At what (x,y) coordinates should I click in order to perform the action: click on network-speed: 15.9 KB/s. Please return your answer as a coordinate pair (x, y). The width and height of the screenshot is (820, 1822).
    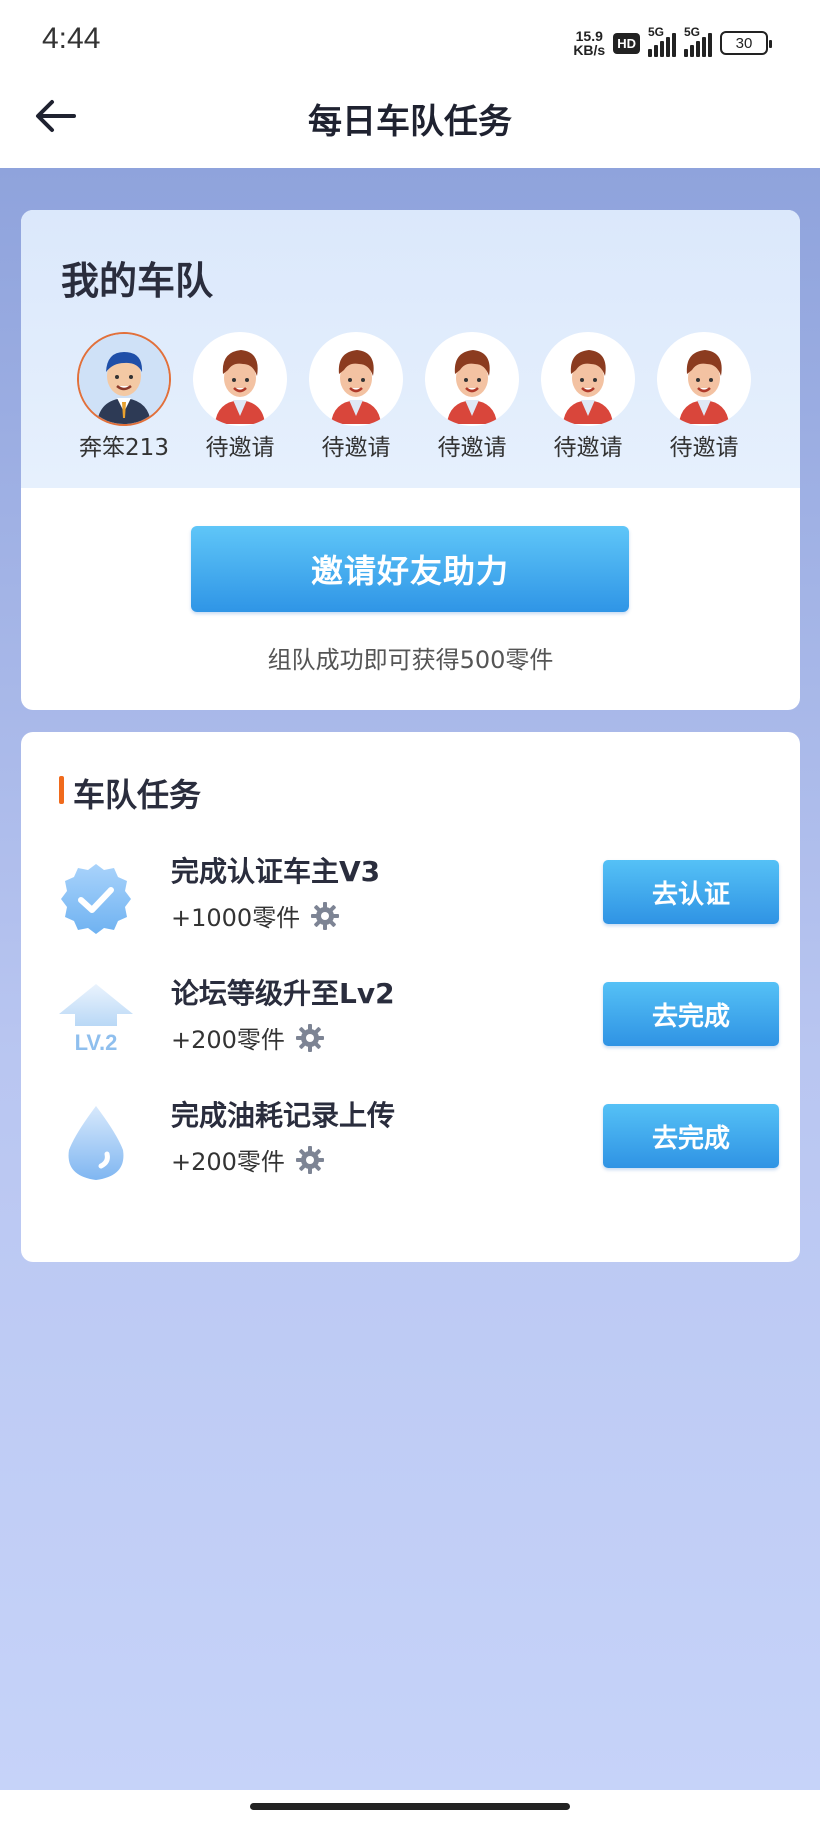
    Looking at the image, I should click on (589, 43).